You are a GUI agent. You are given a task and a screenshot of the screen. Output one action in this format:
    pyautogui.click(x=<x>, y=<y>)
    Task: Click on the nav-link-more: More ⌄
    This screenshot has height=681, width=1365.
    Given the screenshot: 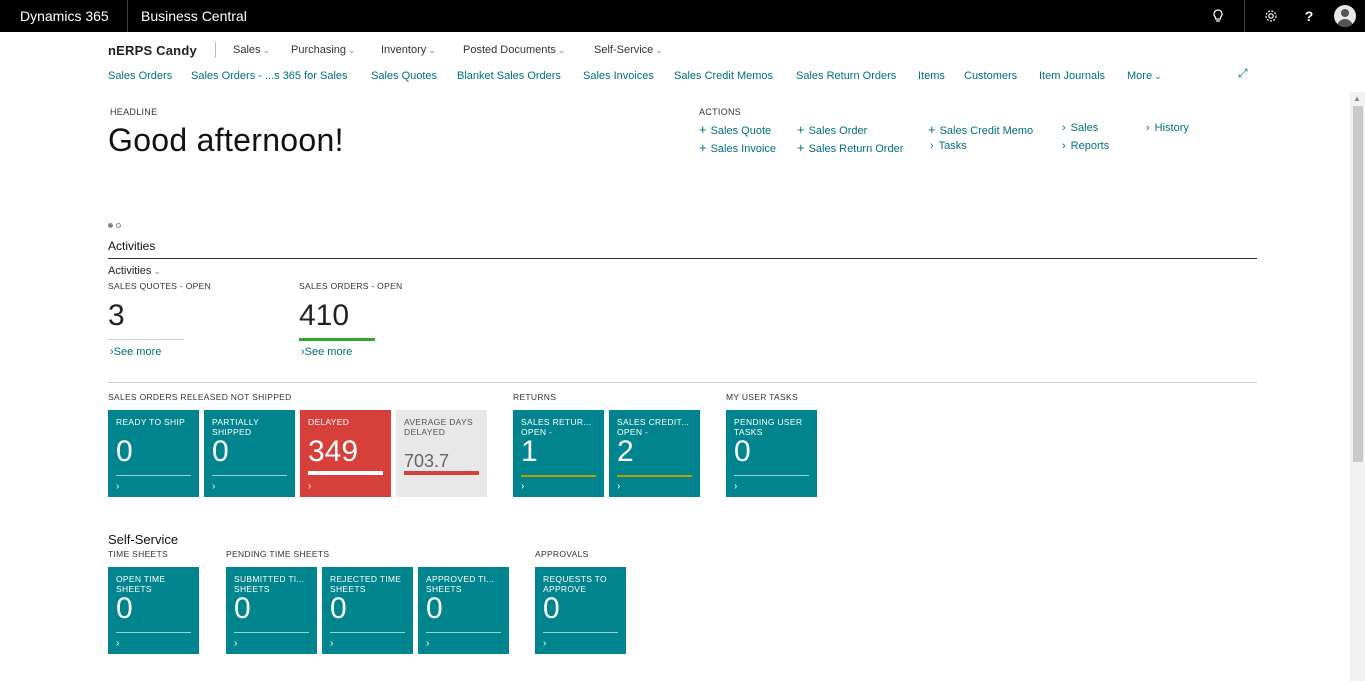 What is the action you would take?
    pyautogui.click(x=1144, y=76)
    